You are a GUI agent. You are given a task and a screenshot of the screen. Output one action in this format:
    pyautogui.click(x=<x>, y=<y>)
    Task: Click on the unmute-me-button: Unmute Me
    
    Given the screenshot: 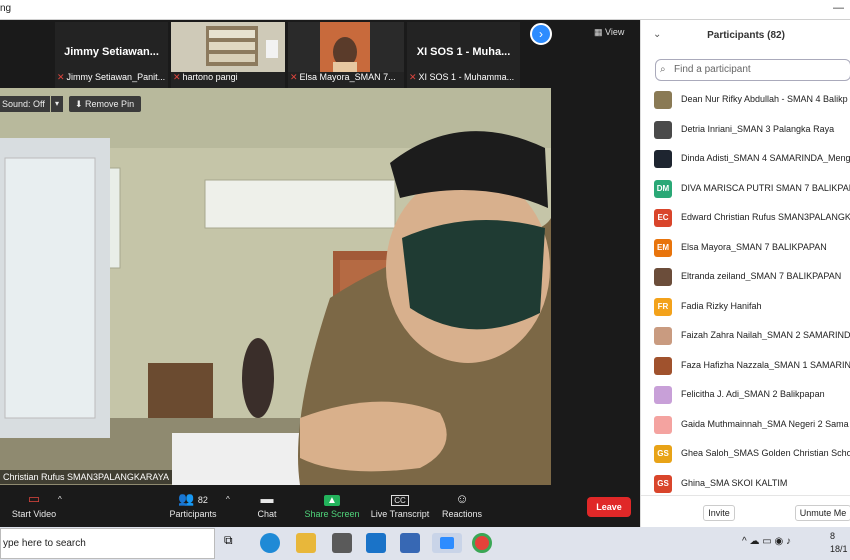 What is the action you would take?
    pyautogui.click(x=822, y=513)
    